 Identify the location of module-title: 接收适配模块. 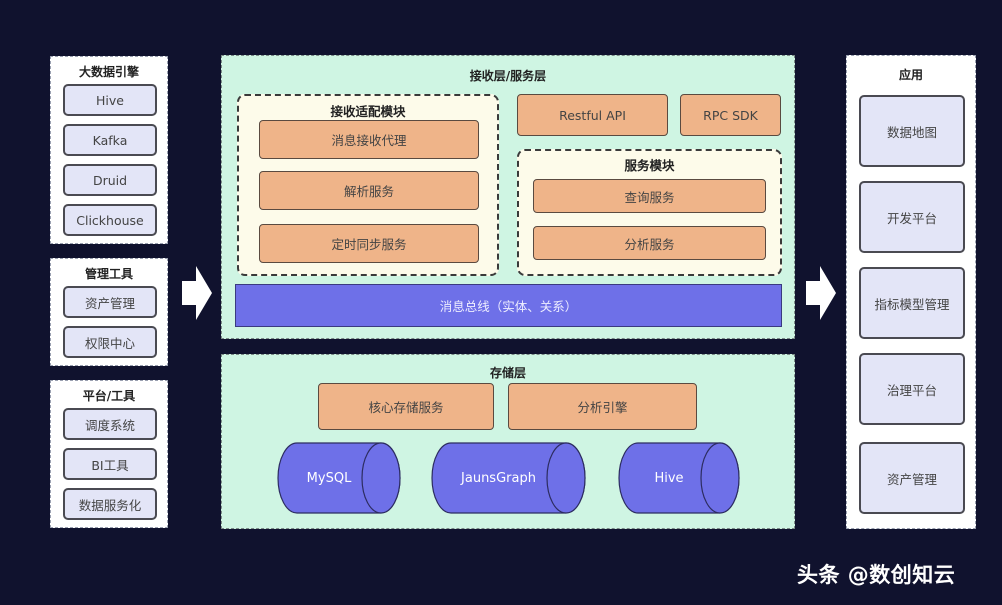
(368, 111).